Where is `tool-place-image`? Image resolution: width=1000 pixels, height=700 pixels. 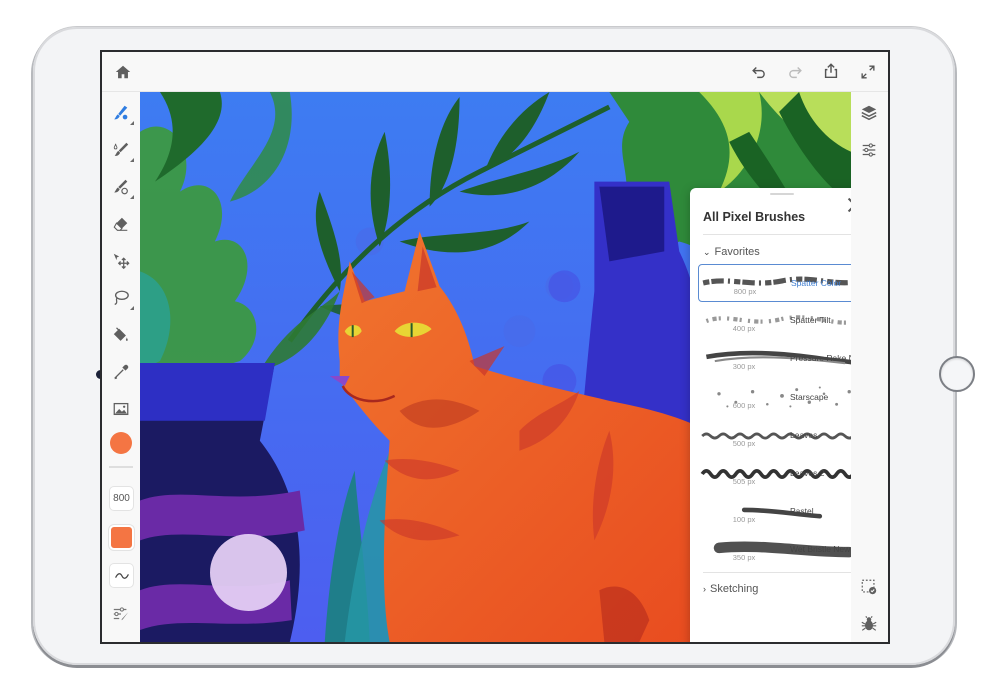 tool-place-image is located at coordinates (121, 409).